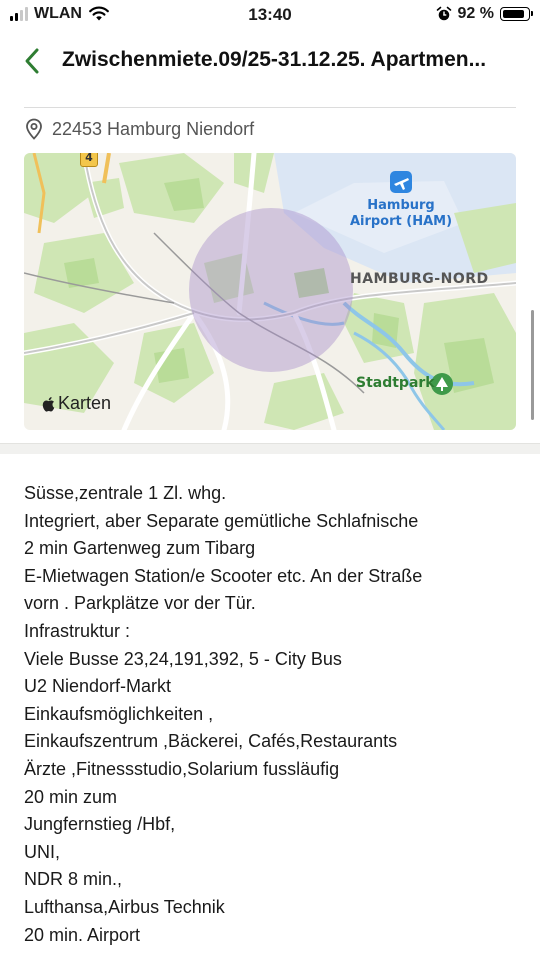  What do you see at coordinates (124, 906) in the screenshot?
I see `description-line: Lufthansa,Airbus Technik` at bounding box center [124, 906].